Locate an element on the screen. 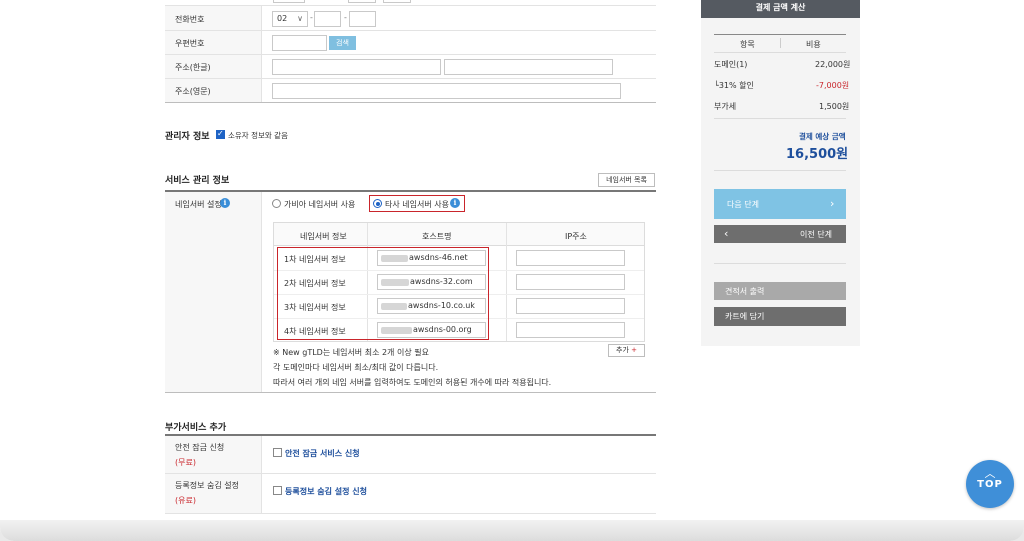 The width and height of the screenshot is (1024, 541). chevron-left-icon: ‹ is located at coordinates (726, 233).